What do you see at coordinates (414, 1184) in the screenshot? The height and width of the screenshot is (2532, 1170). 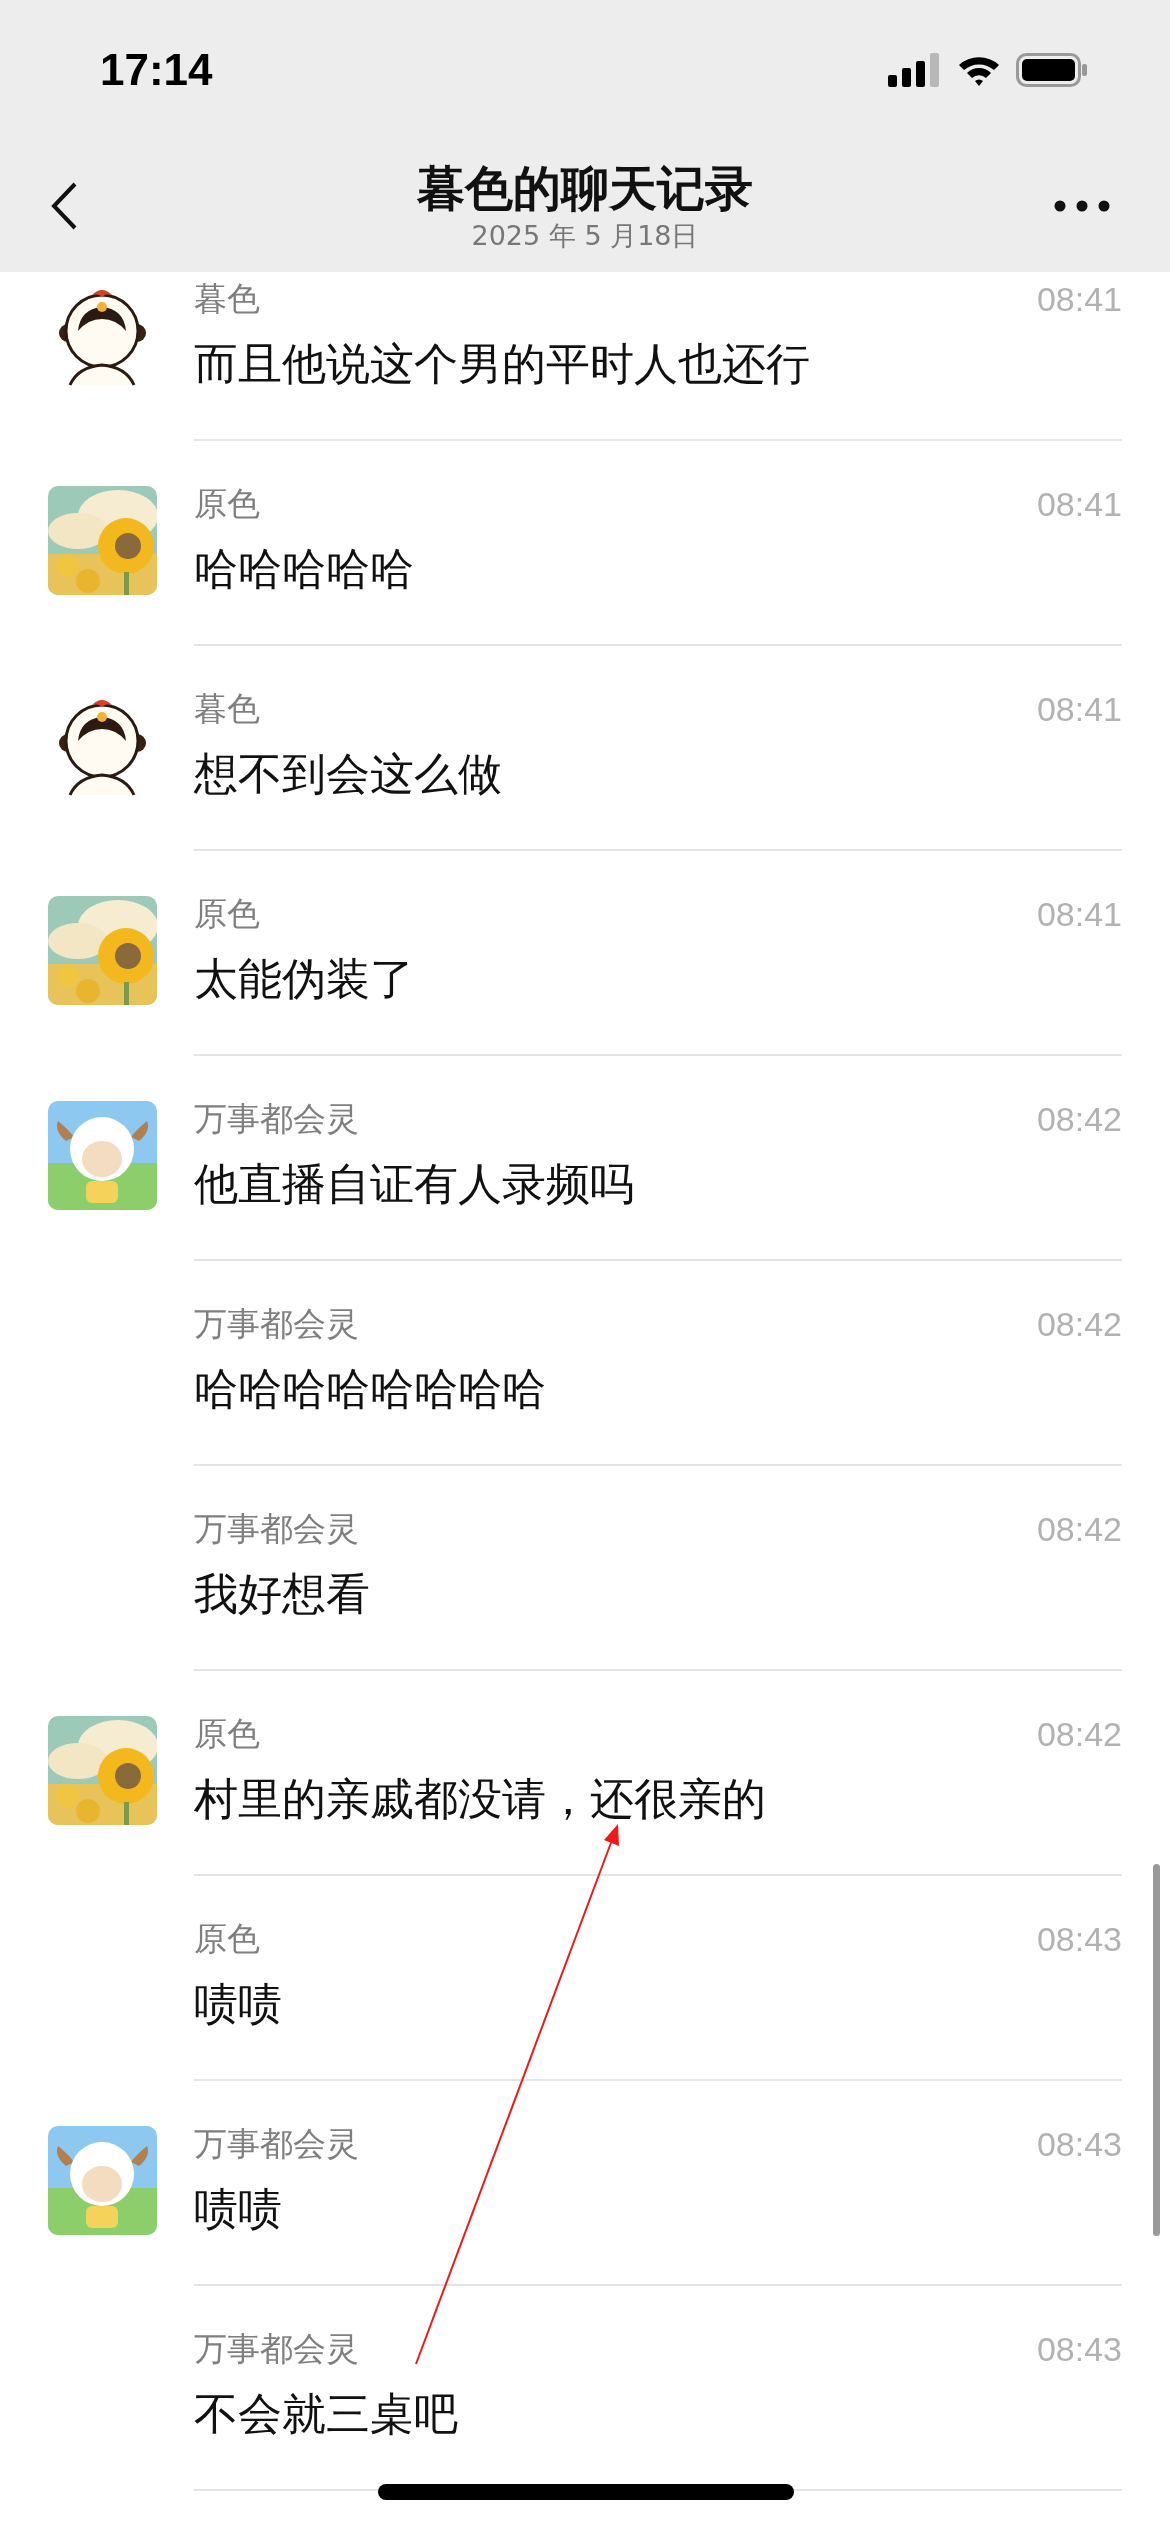 I see `message-text: 他直播自证有人录频吗` at bounding box center [414, 1184].